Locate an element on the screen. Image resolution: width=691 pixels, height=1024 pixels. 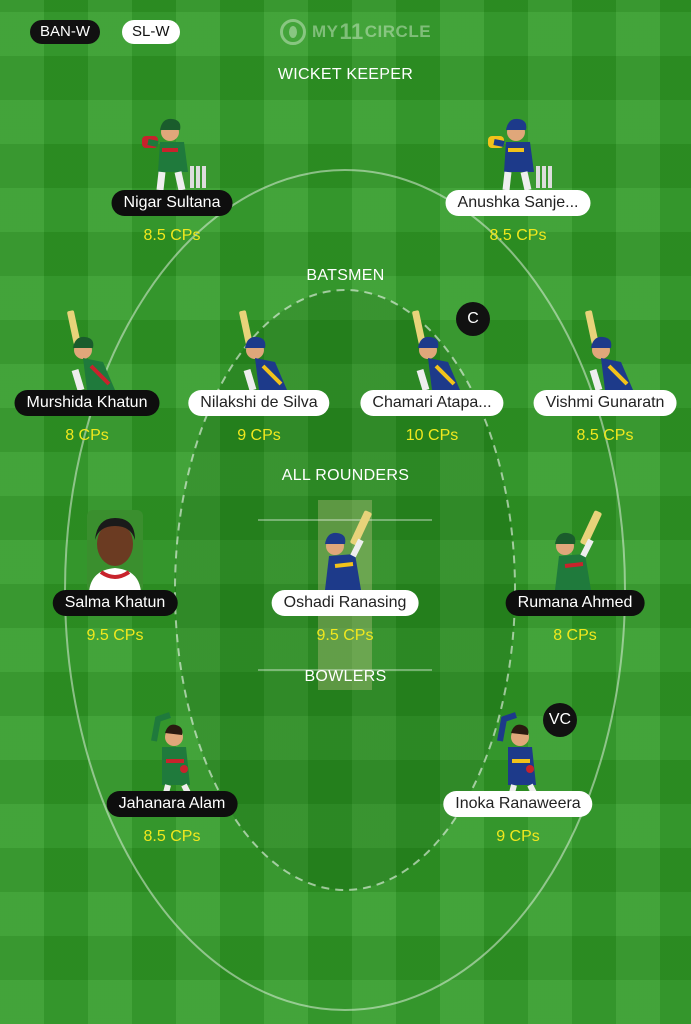
player-card-nilakshi-de-silva: Nilakshi de Silva 9 CPs is located at coordinates (259, 385).